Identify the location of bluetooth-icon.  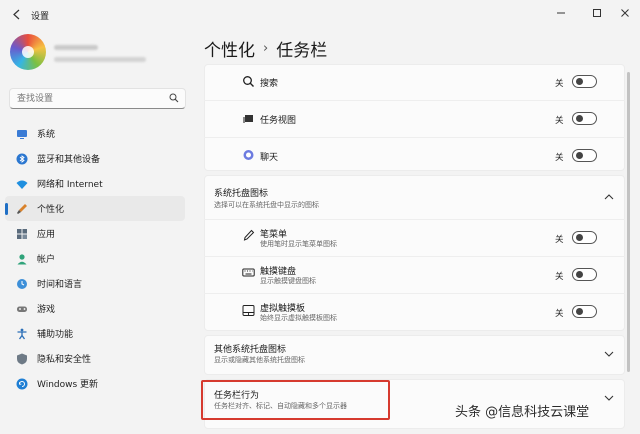
(22, 159).